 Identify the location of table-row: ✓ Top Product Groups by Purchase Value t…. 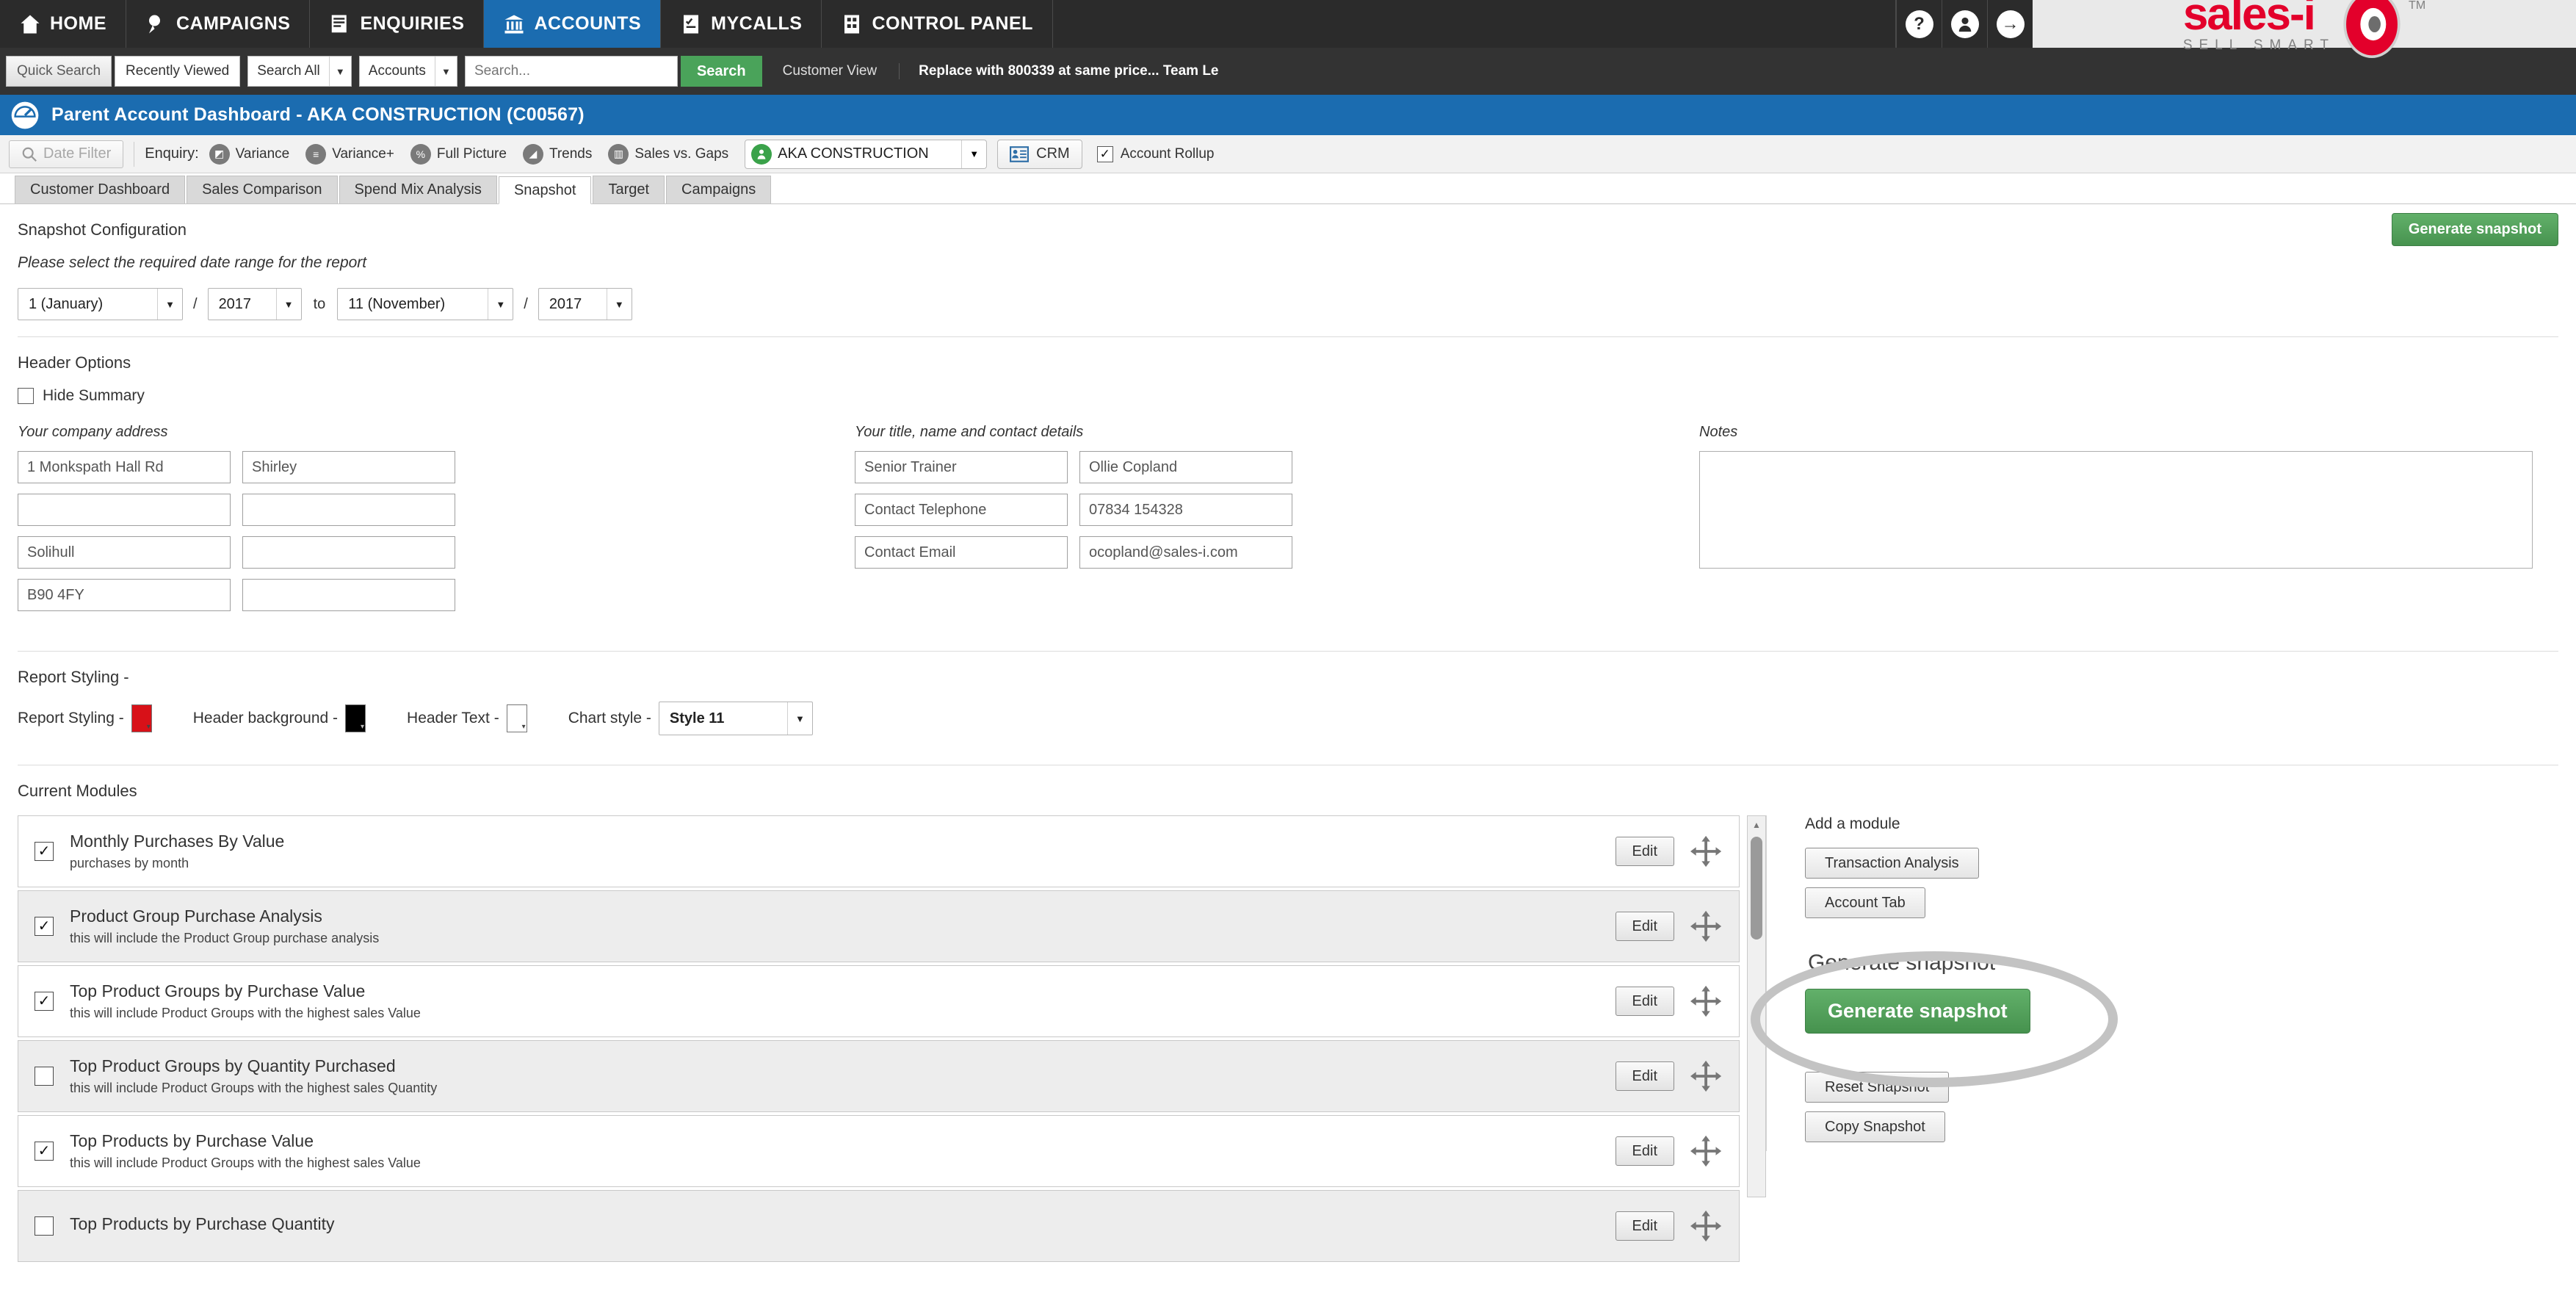
(879, 1001).